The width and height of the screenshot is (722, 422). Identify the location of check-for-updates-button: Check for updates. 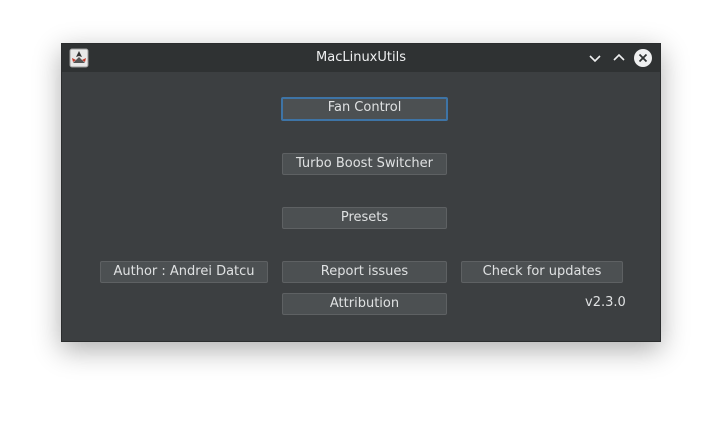
(542, 272).